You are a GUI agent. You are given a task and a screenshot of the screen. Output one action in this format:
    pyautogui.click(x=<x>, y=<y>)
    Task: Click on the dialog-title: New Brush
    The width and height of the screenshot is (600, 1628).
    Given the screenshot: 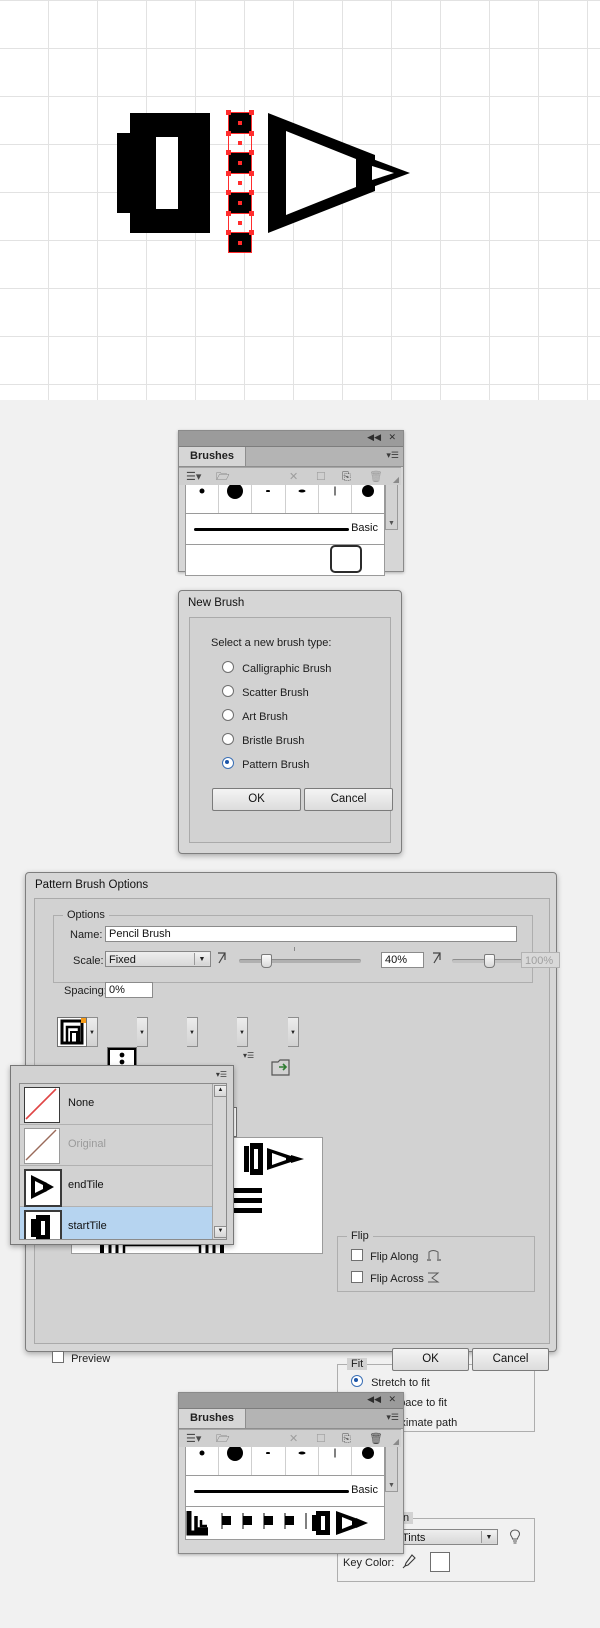 What is the action you would take?
    pyautogui.click(x=216, y=603)
    